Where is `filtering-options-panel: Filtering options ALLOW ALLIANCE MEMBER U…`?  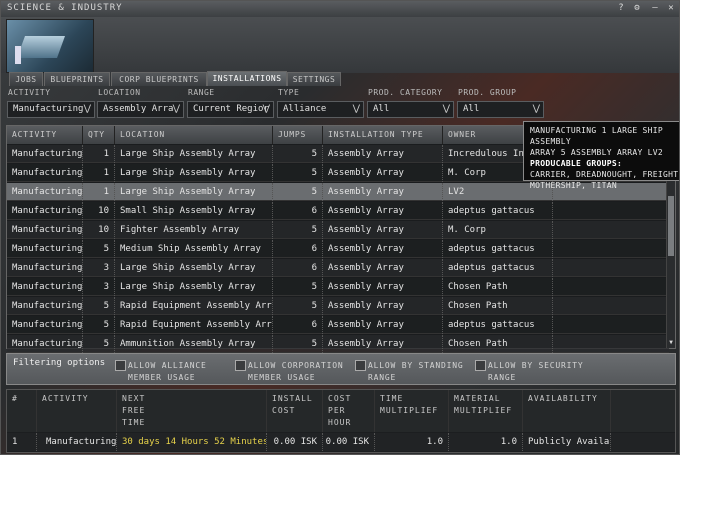
filtering-options-panel: Filtering options ALLOW ALLIANCE MEMBER U… is located at coordinates (341, 369).